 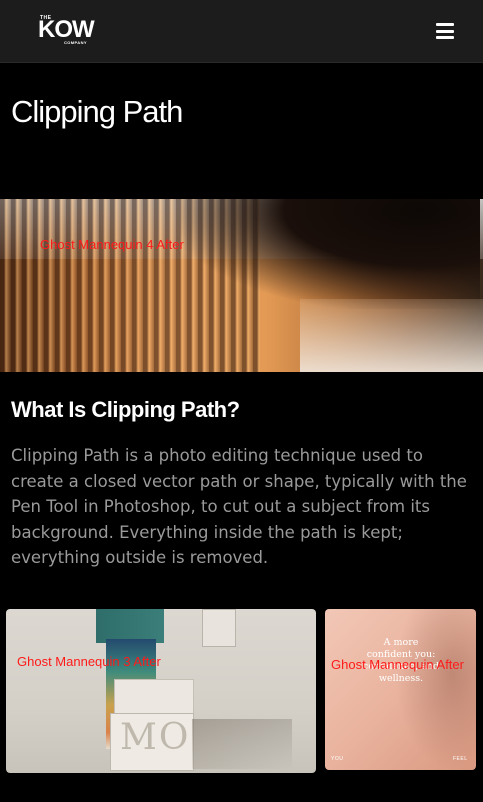 What do you see at coordinates (161, 691) in the screenshot?
I see `gallery-image-1: MO Ghost Mannequin 3 After` at bounding box center [161, 691].